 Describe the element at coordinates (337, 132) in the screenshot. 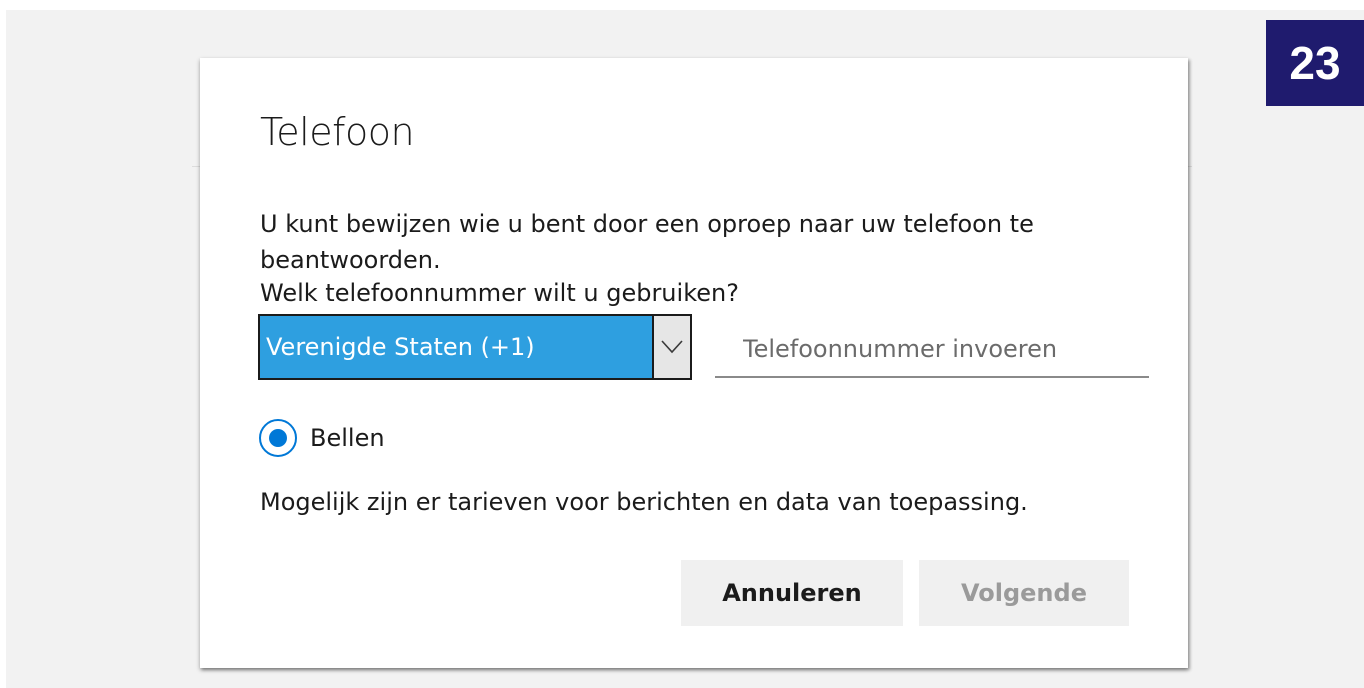

I see `dialog-title: Telefoon` at that location.